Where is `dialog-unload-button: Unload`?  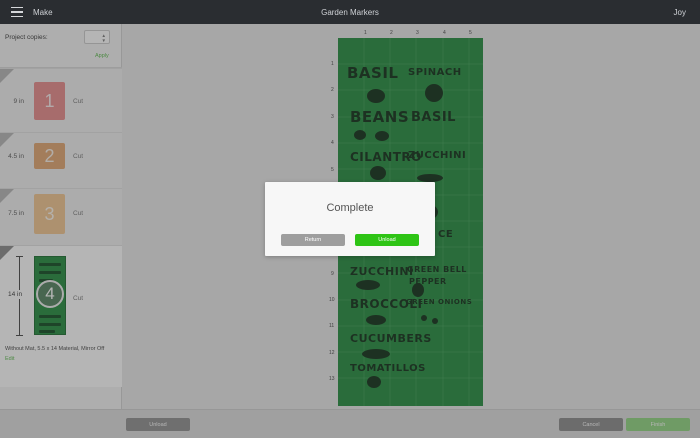 dialog-unload-button: Unload is located at coordinates (387, 240).